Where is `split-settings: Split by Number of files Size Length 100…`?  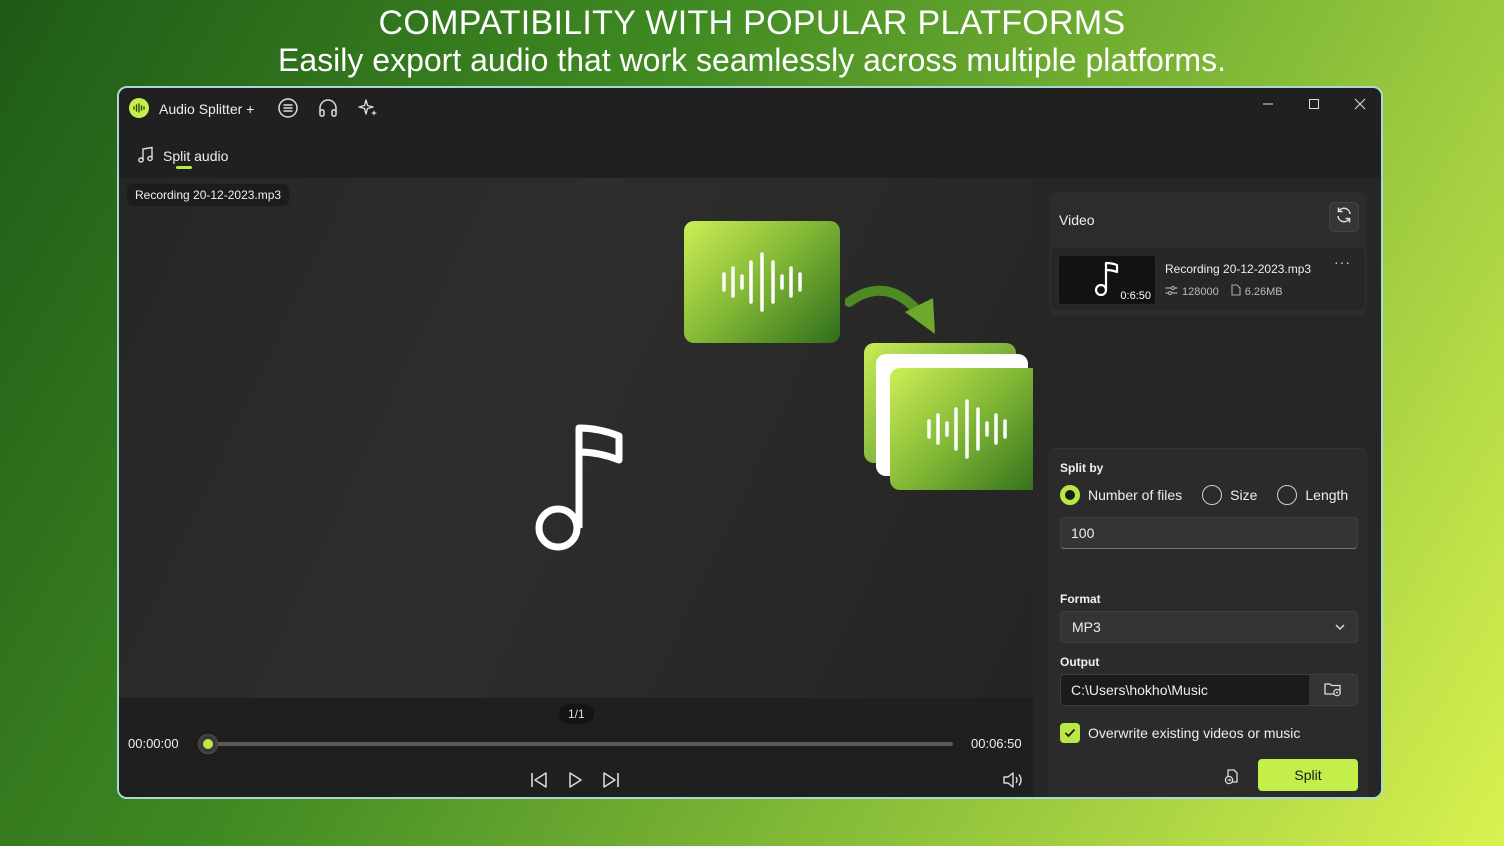 split-settings: Split by Number of files Size Length 100… is located at coordinates (1208, 622).